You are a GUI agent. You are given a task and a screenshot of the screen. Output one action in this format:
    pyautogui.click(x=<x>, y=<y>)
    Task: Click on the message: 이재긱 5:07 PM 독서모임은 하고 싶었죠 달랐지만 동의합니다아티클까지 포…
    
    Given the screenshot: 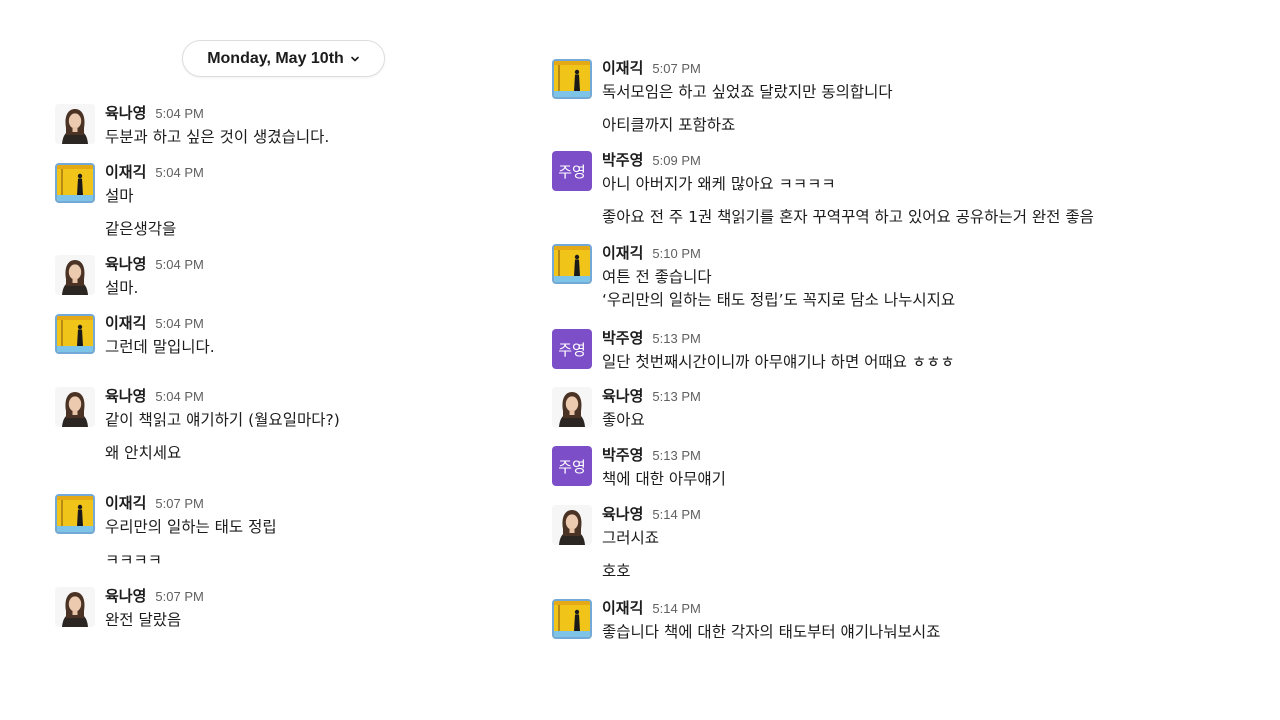 What is the action you would take?
    pyautogui.click(x=722, y=97)
    